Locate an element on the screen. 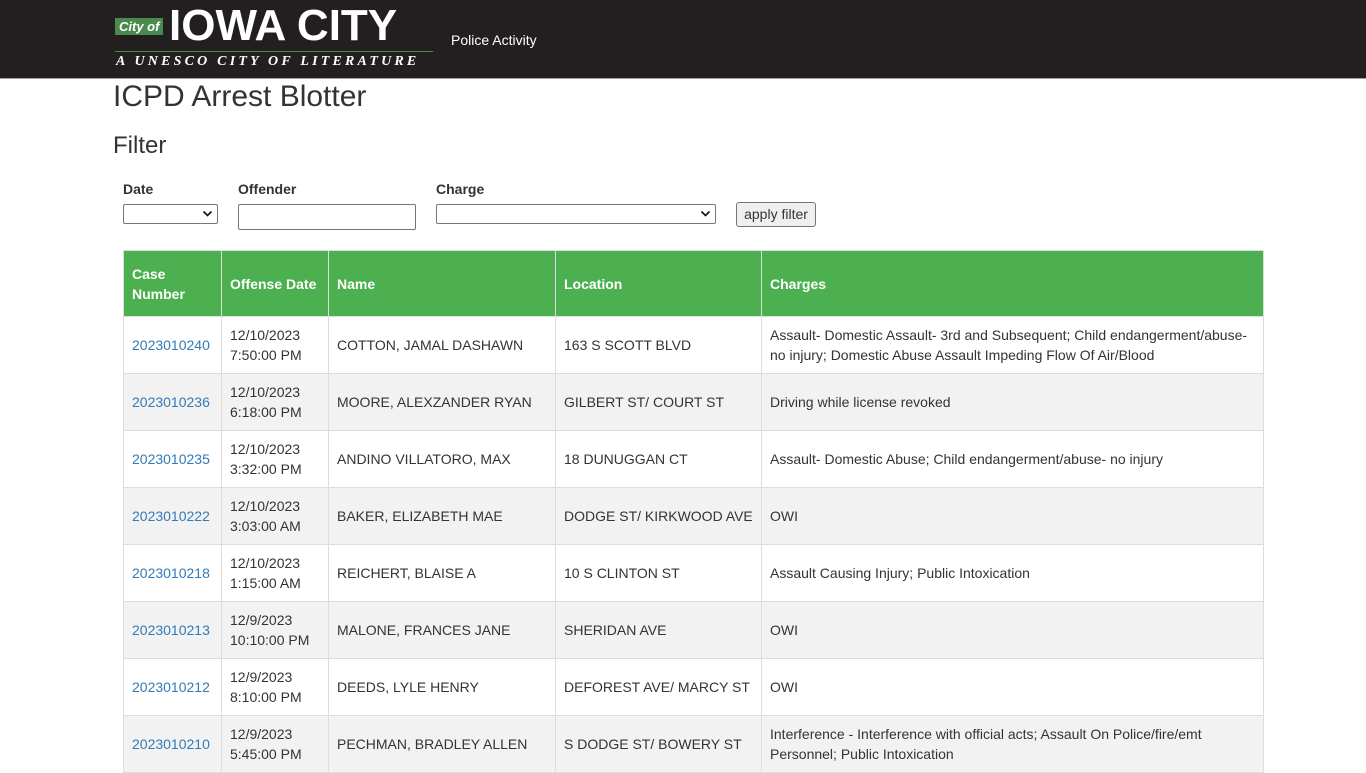  case-number-cell: 2023010210 is located at coordinates (172, 744).